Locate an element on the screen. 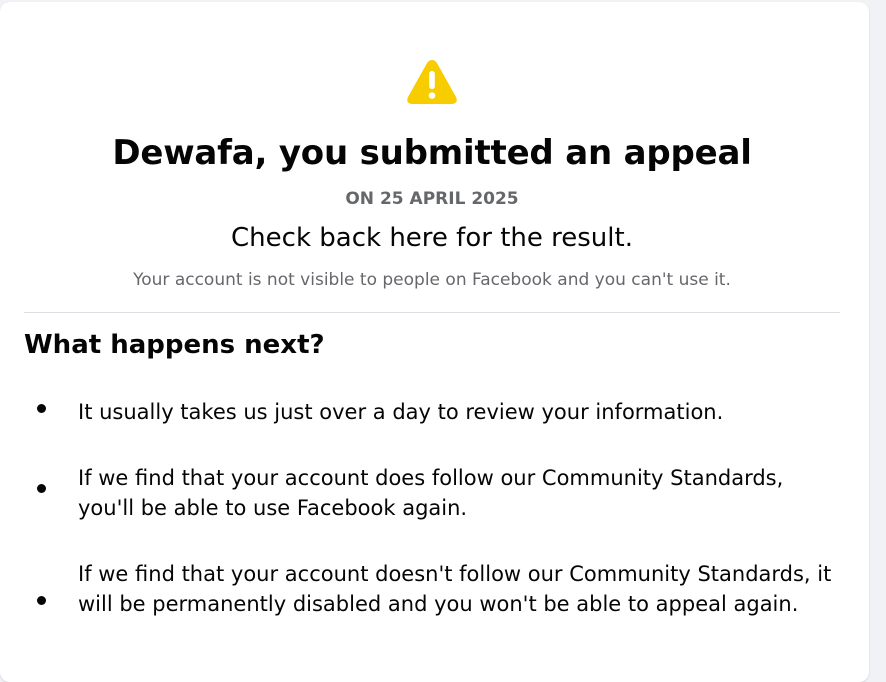  check-back-message: Check back here for the result. is located at coordinates (432, 238).